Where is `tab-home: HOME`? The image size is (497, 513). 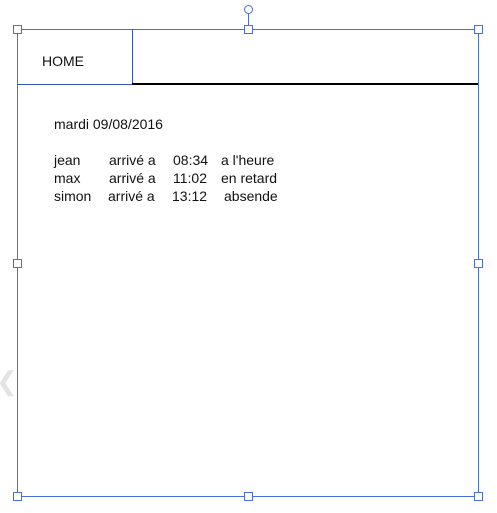
tab-home: HOME is located at coordinates (75, 57).